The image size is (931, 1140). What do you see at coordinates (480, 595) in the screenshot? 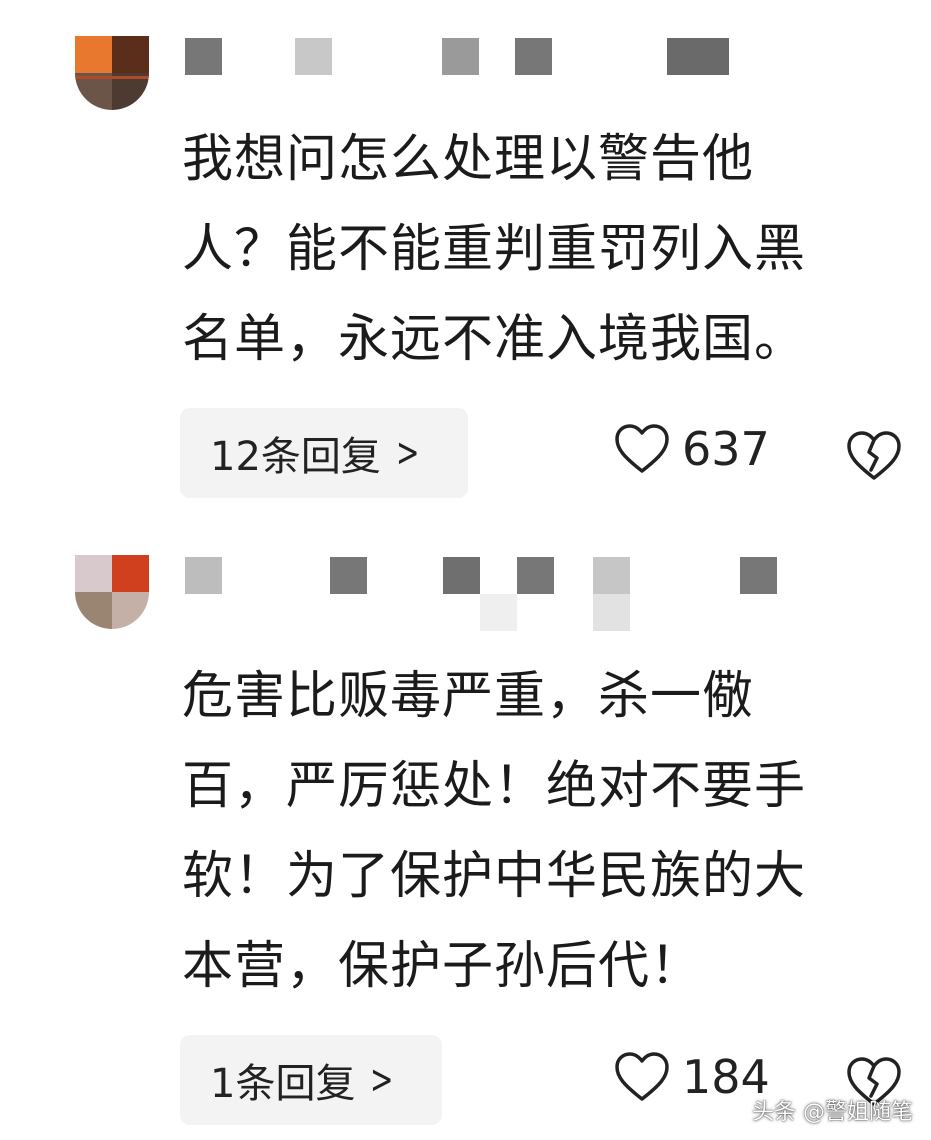
I see `username` at bounding box center [480, 595].